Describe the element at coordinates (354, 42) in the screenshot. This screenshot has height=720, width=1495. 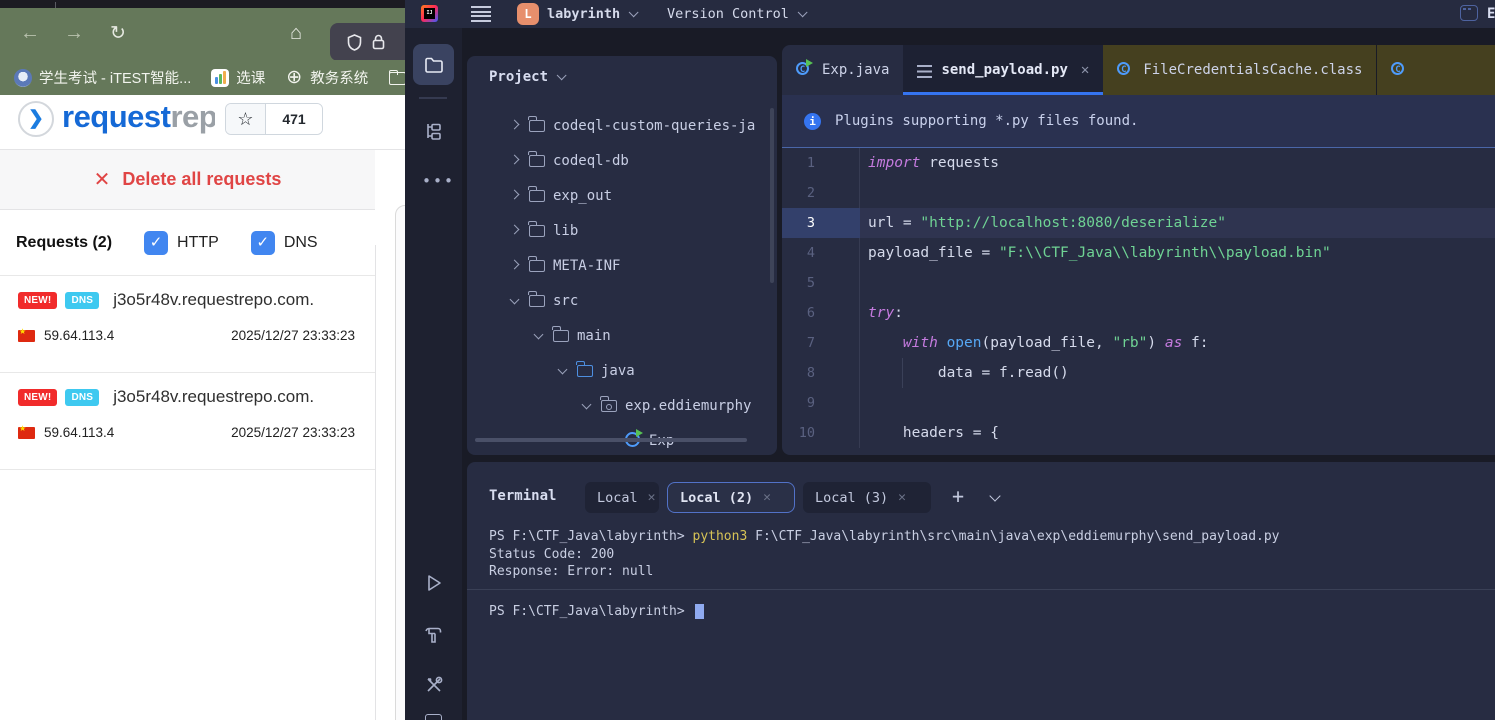
I see `shield-icon` at that location.